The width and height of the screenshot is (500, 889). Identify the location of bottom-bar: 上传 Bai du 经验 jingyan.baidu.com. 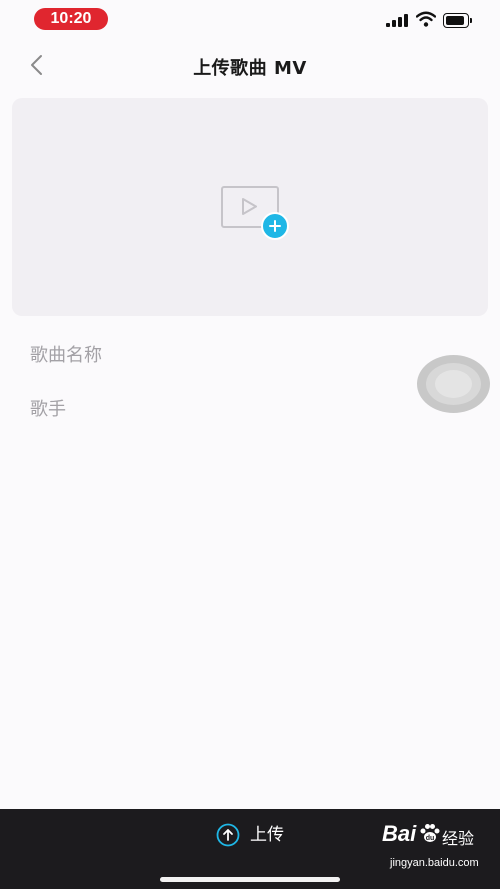
(250, 849).